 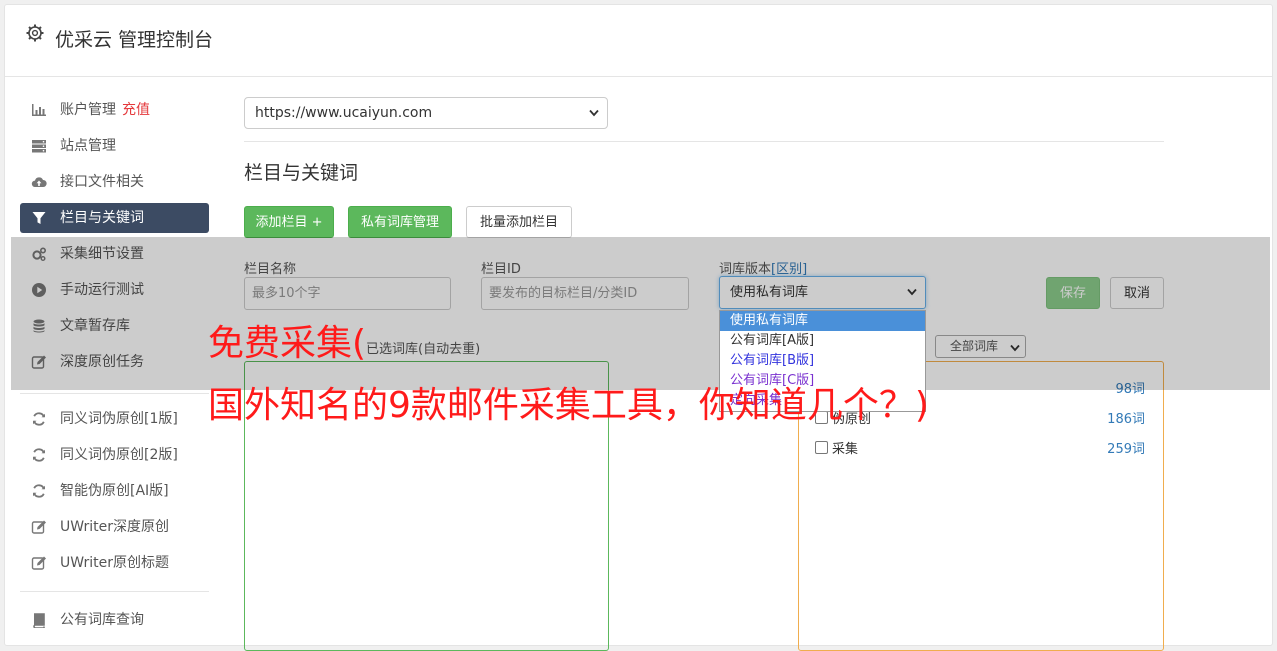 I want to click on sidebar-item-label: 栏目与关键词, so click(x=102, y=218).